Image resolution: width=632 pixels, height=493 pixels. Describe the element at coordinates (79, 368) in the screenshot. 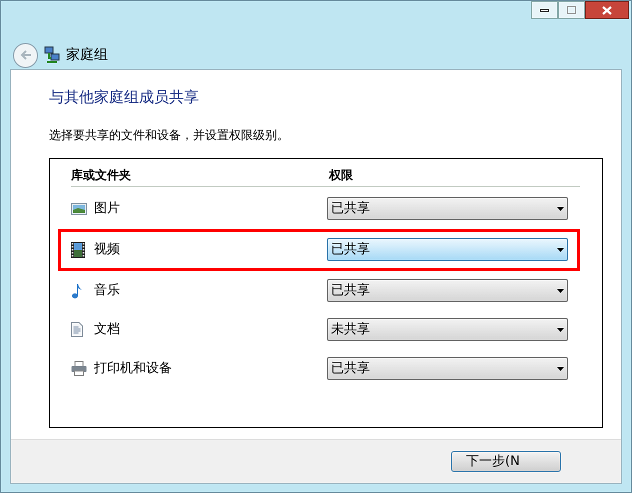

I see `printer-icon` at that location.